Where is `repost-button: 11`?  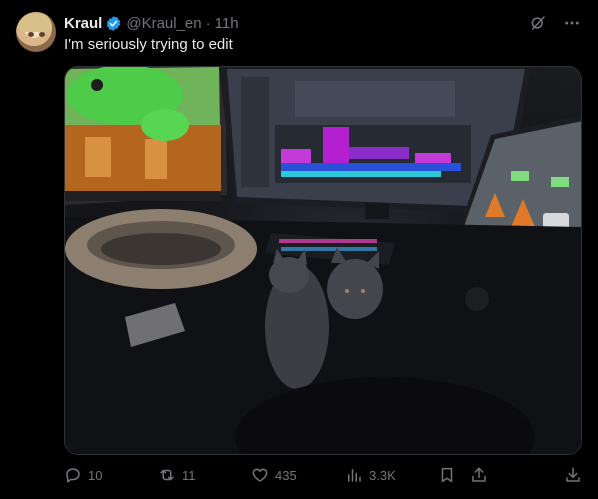 repost-button: 11 is located at coordinates (177, 475).